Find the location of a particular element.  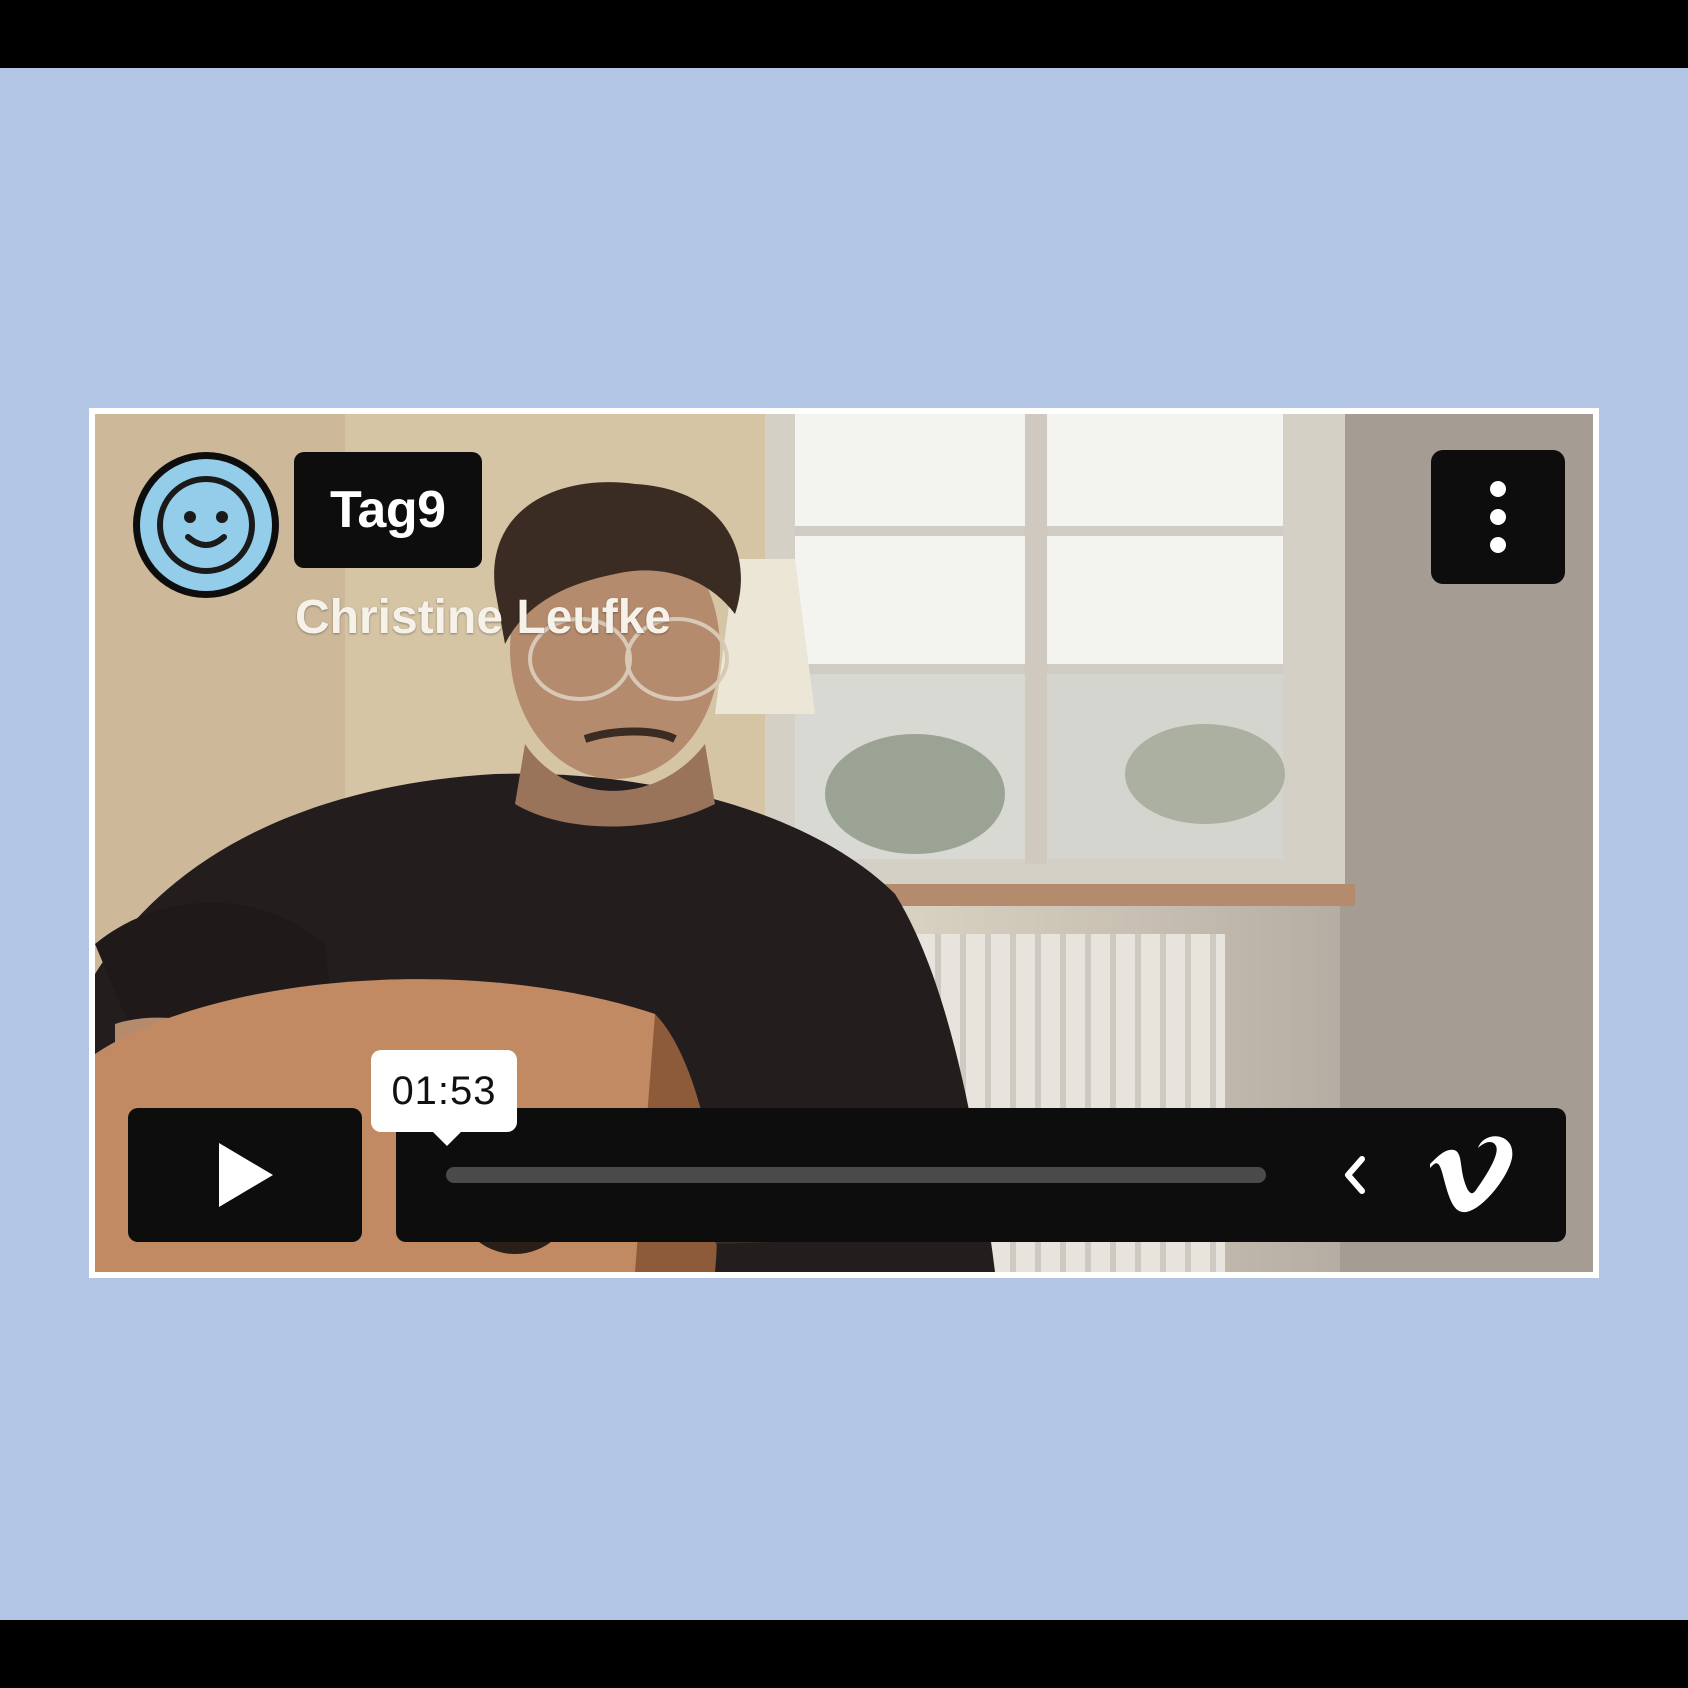

play-icon is located at coordinates (246, 1175).